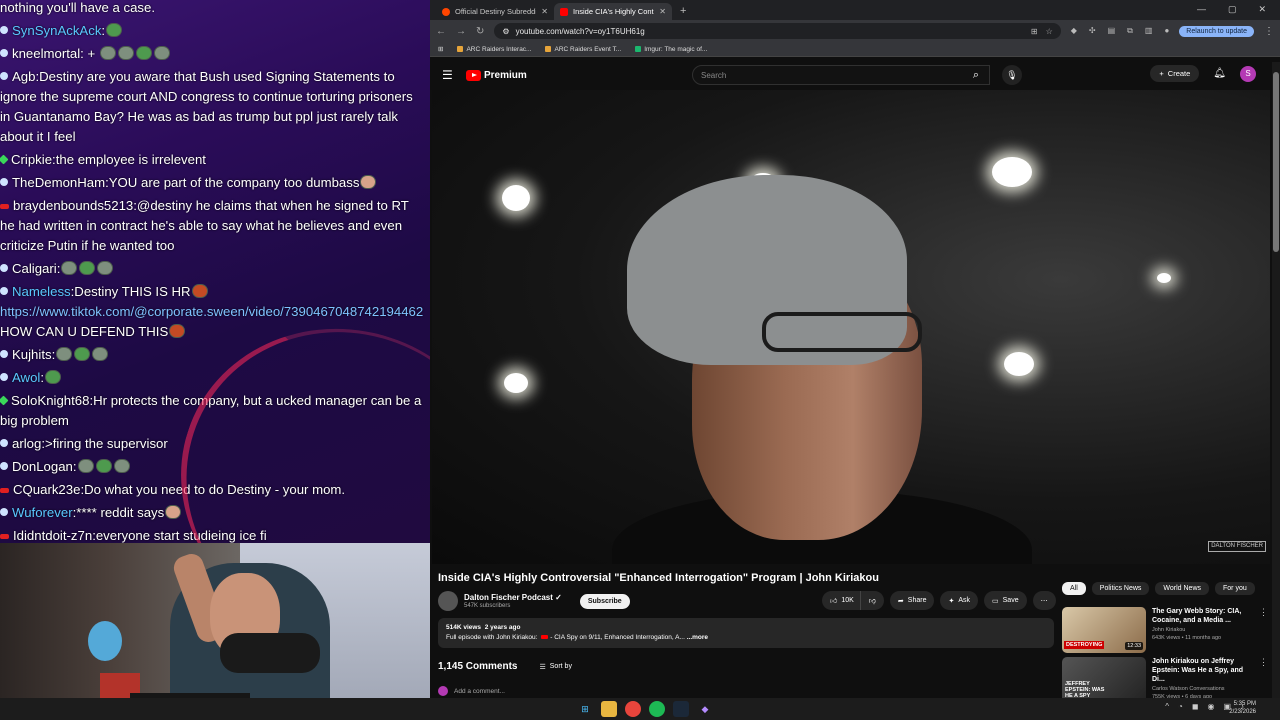 The width and height of the screenshot is (1280, 720). Describe the element at coordinates (633, 709) in the screenshot. I see `chrome-icon` at that location.